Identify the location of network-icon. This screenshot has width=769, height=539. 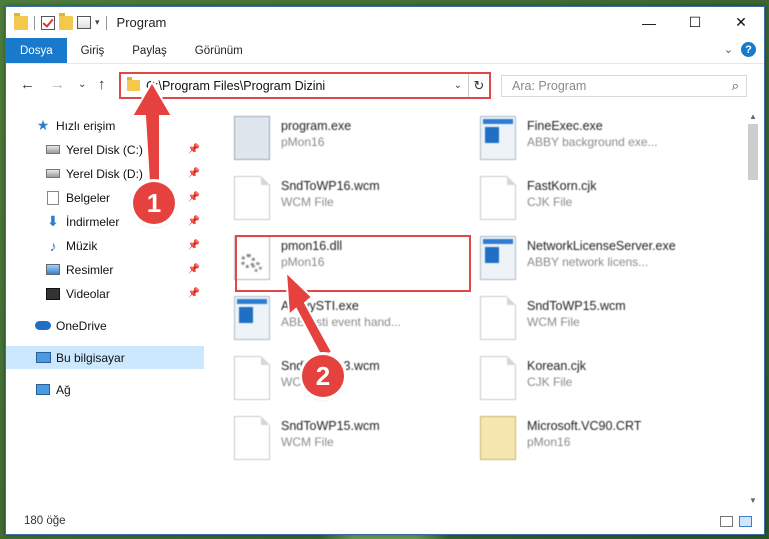
(43, 390).